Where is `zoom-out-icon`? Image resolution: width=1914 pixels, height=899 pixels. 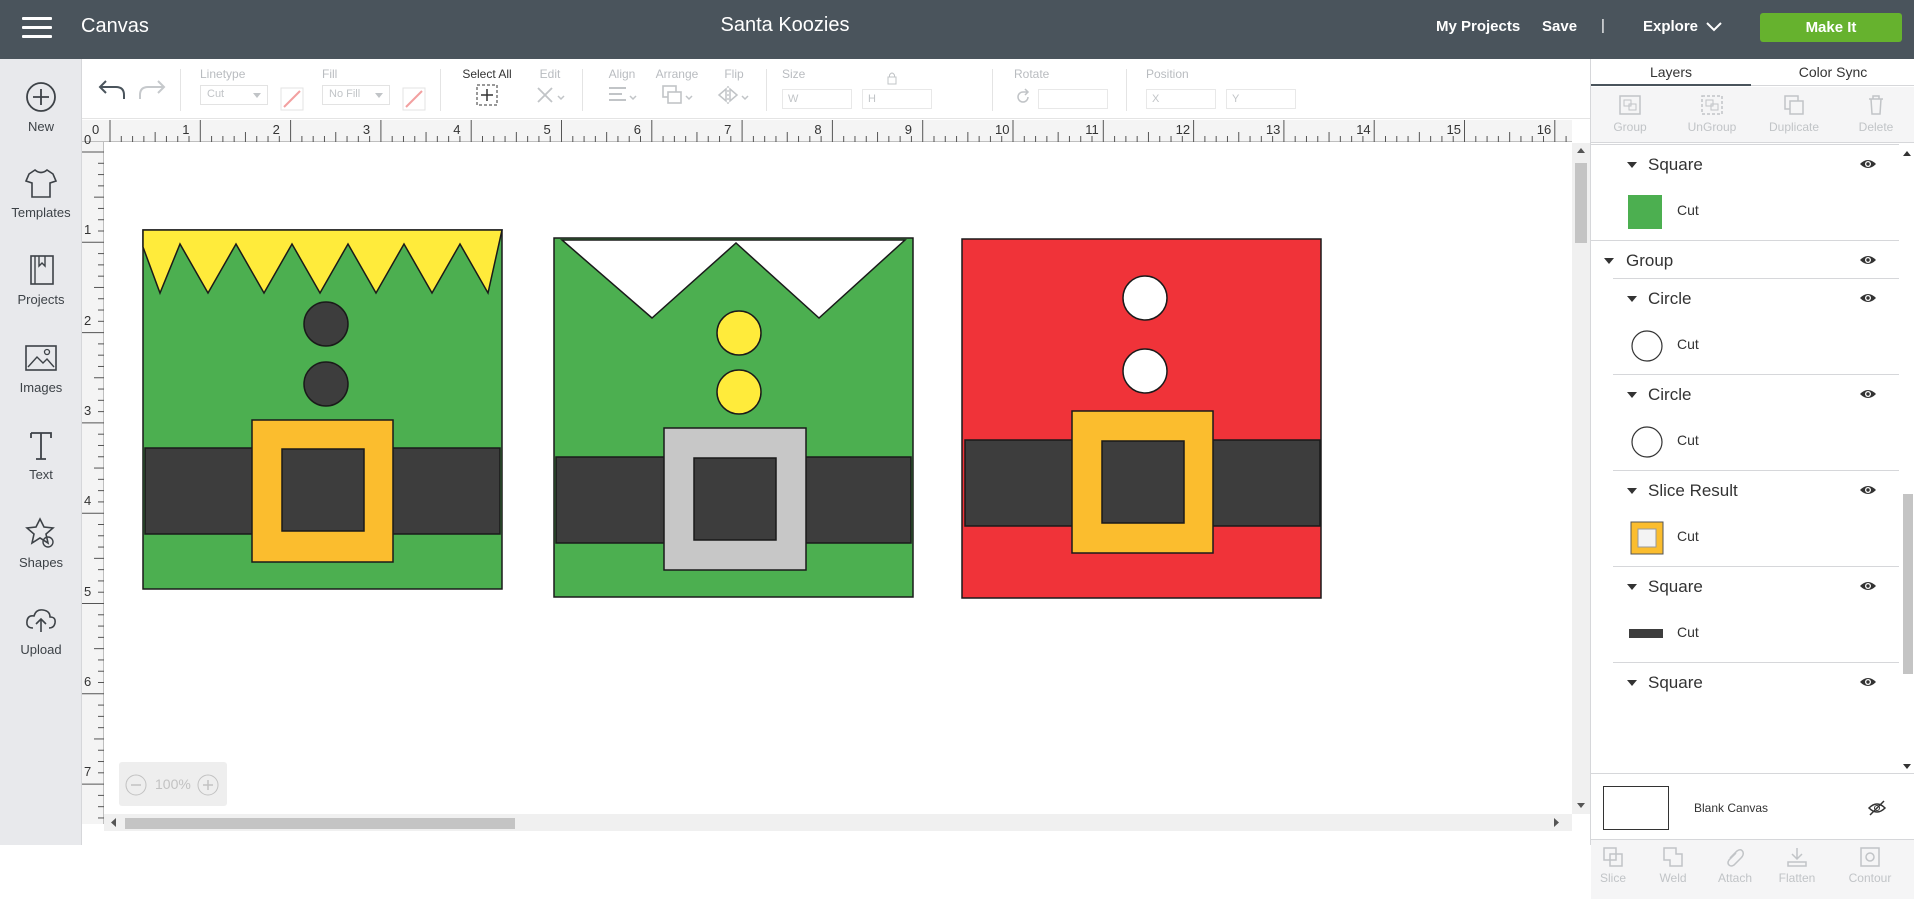 zoom-out-icon is located at coordinates (136, 785).